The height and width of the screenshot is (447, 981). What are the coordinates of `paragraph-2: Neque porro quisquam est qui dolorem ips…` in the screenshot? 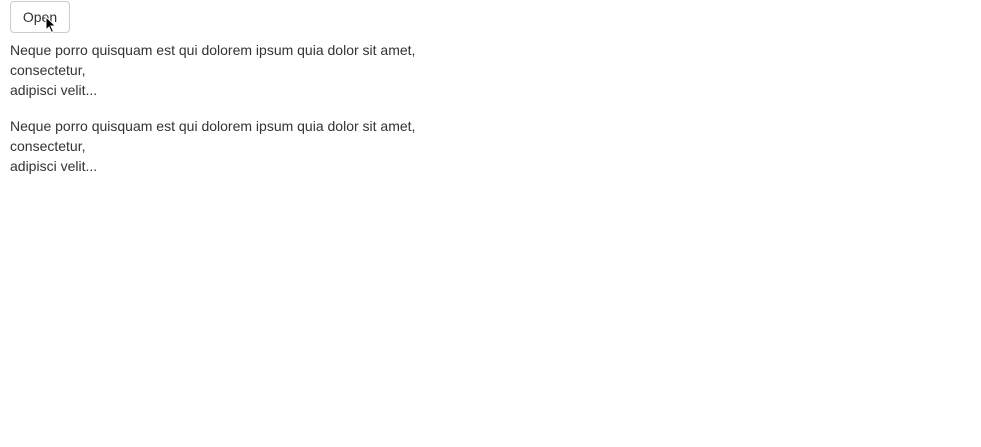 It's located at (230, 146).